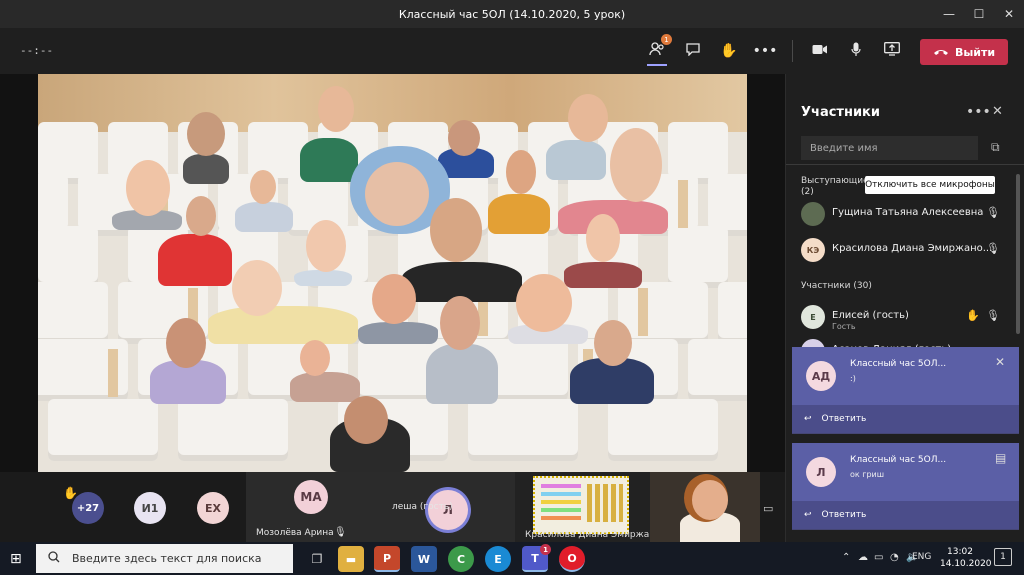 This screenshot has width=1024, height=575. Describe the element at coordinates (867, 474) in the screenshot. I see `notification-message: ок гриш` at that location.